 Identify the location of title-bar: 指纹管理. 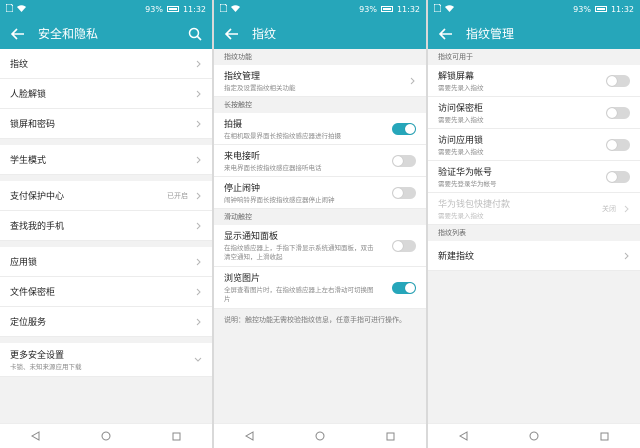
(534, 33).